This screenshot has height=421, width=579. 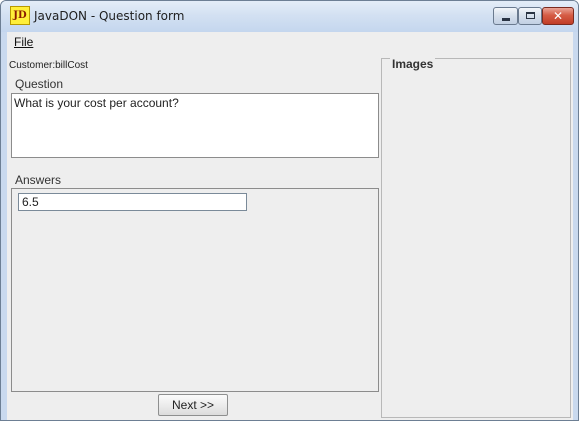 What do you see at coordinates (39, 84) in the screenshot?
I see `question-label: Question` at bounding box center [39, 84].